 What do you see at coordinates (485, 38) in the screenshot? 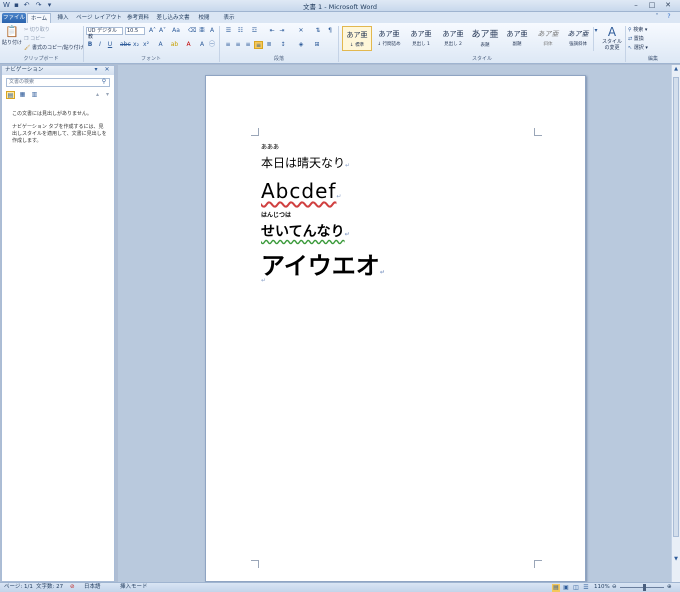
I see `style-title: あア亜 表題` at bounding box center [485, 38].